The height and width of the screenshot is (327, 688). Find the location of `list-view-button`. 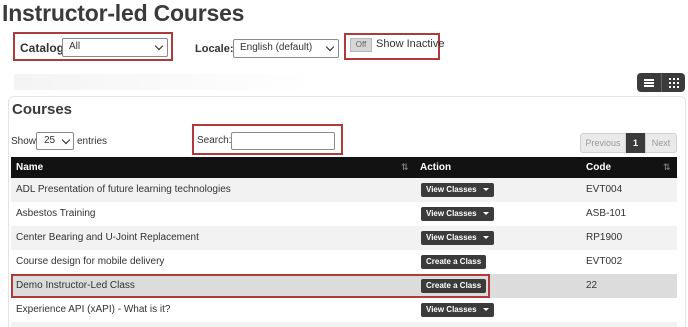

list-view-button is located at coordinates (649, 82).